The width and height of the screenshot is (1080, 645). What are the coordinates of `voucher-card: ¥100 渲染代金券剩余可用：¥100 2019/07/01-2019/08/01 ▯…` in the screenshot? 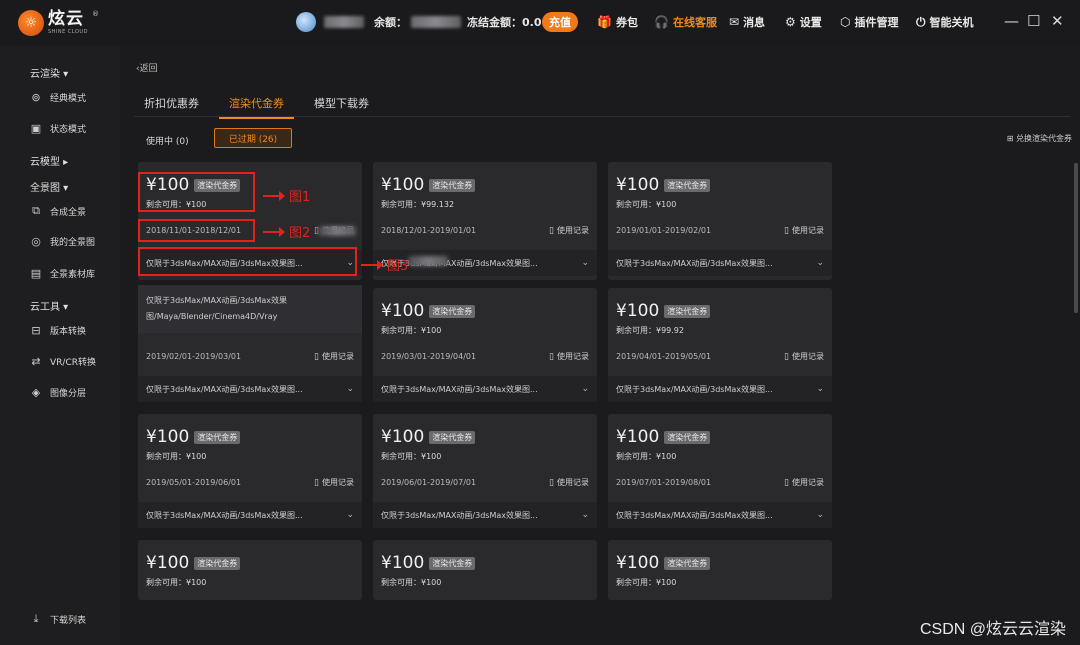 It's located at (720, 471).